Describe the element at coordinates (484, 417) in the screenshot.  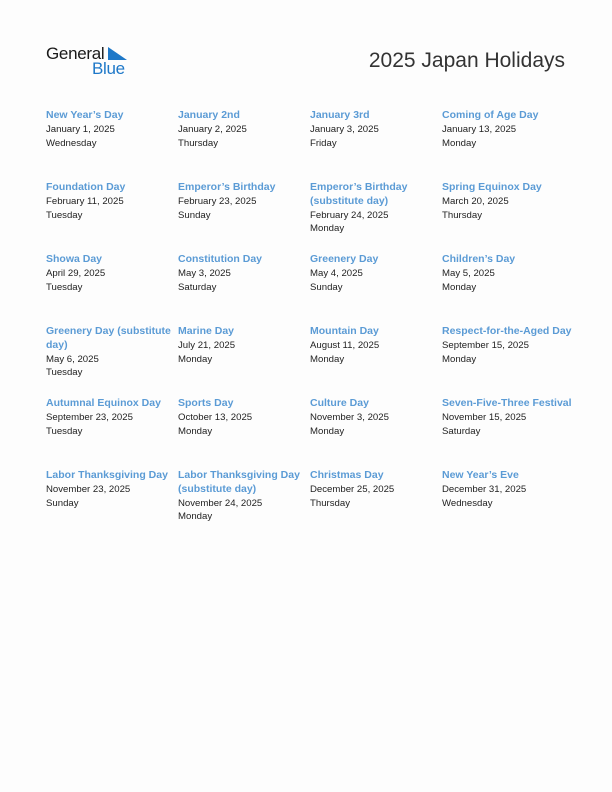
I see `holiday-date: November 15, 2025` at that location.